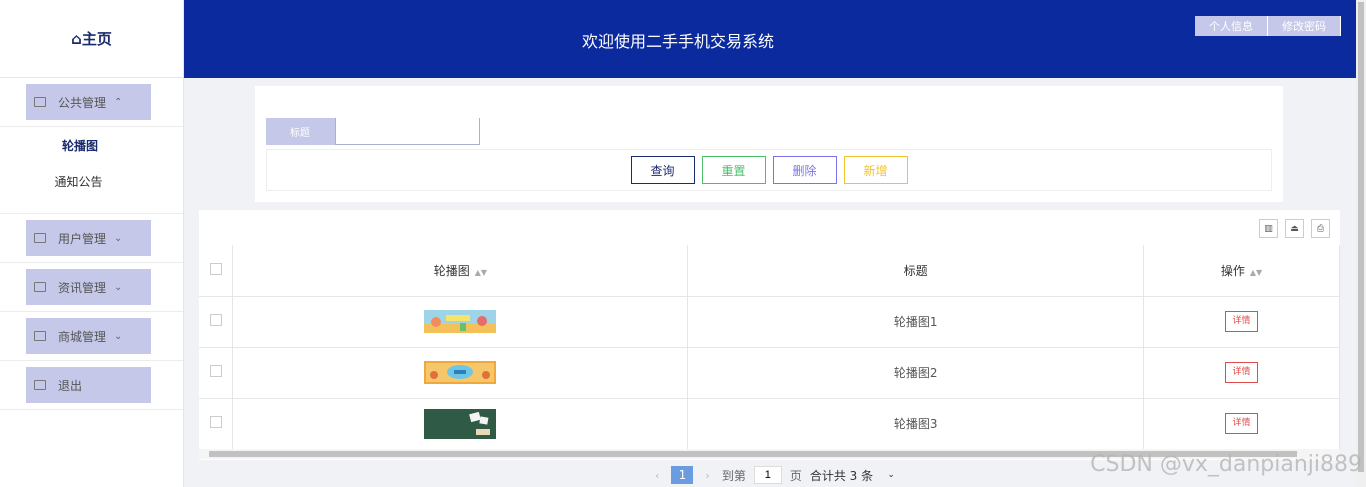 Image resolution: width=1366 pixels, height=487 pixels. What do you see at coordinates (88, 385) in the screenshot?
I see `menu-logout: 退出` at bounding box center [88, 385].